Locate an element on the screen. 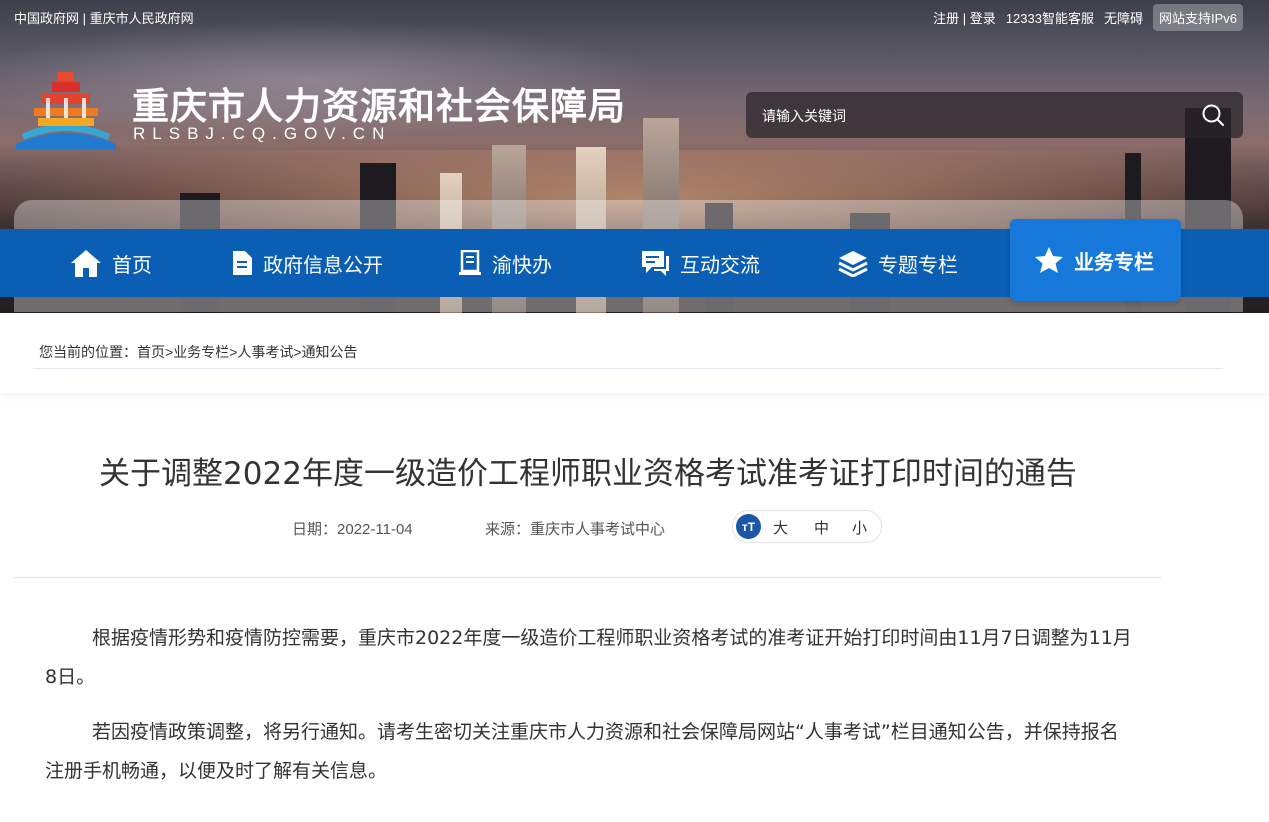  nav-label: 首页 is located at coordinates (132, 264).